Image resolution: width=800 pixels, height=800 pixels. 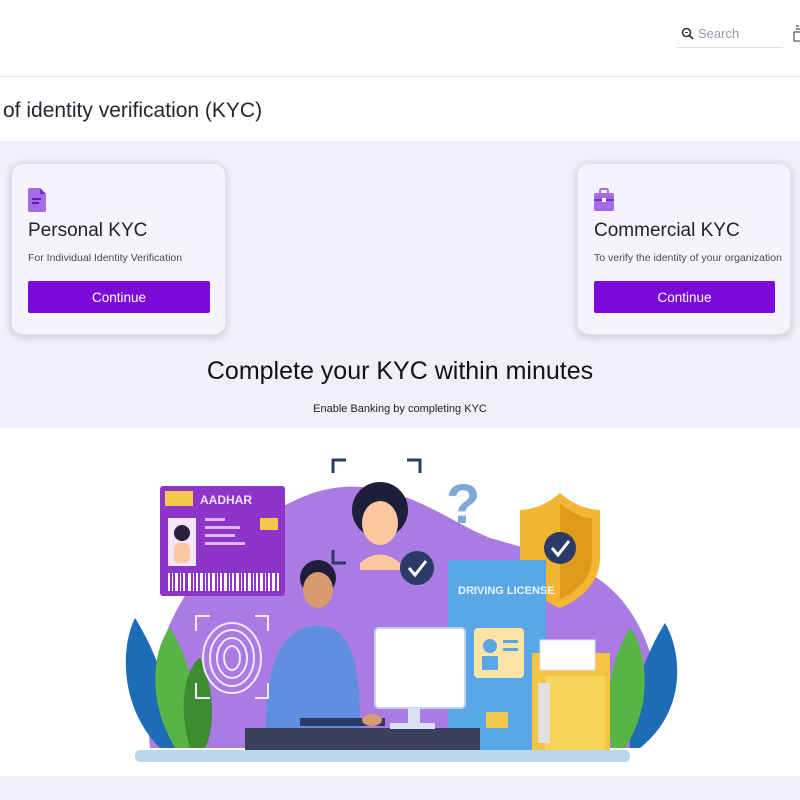 I want to click on title-row: of identity verification (KYC), so click(x=400, y=109).